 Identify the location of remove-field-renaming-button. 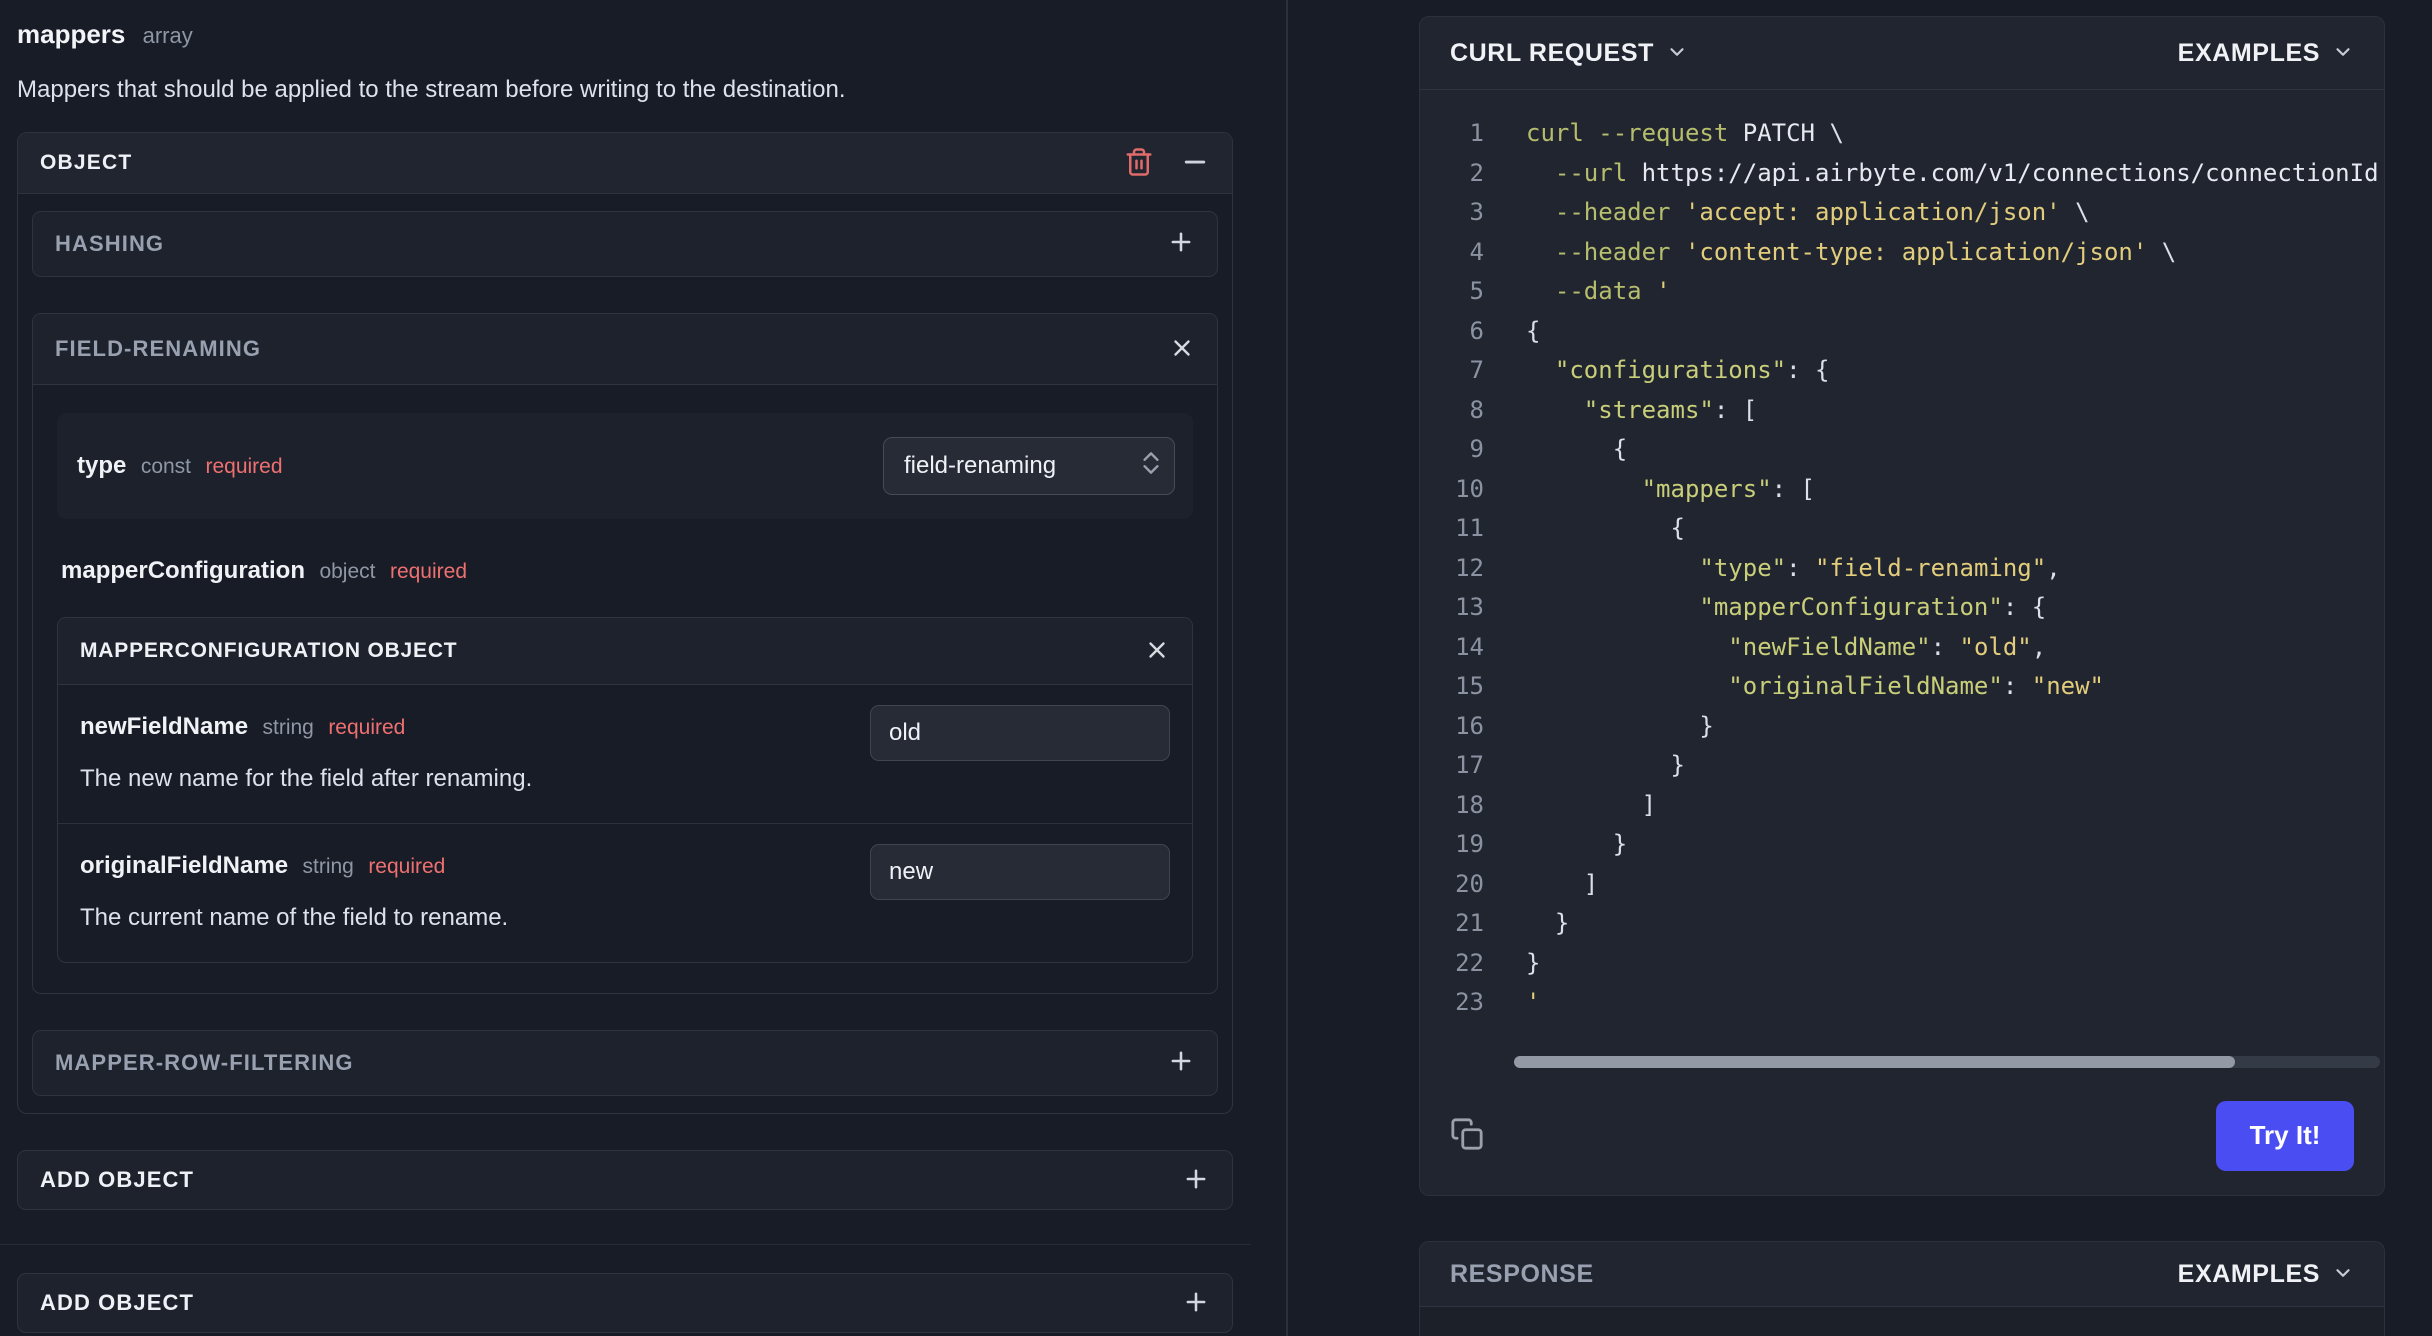
(1182, 349).